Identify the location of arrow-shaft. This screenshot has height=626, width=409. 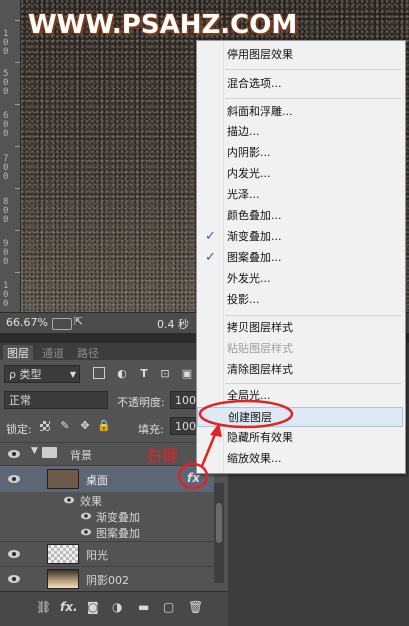
(209, 449).